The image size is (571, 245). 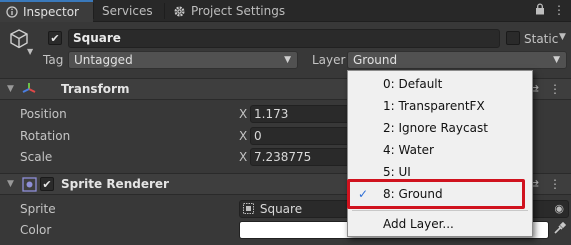 I want to click on position-label: Position, so click(x=43, y=114).